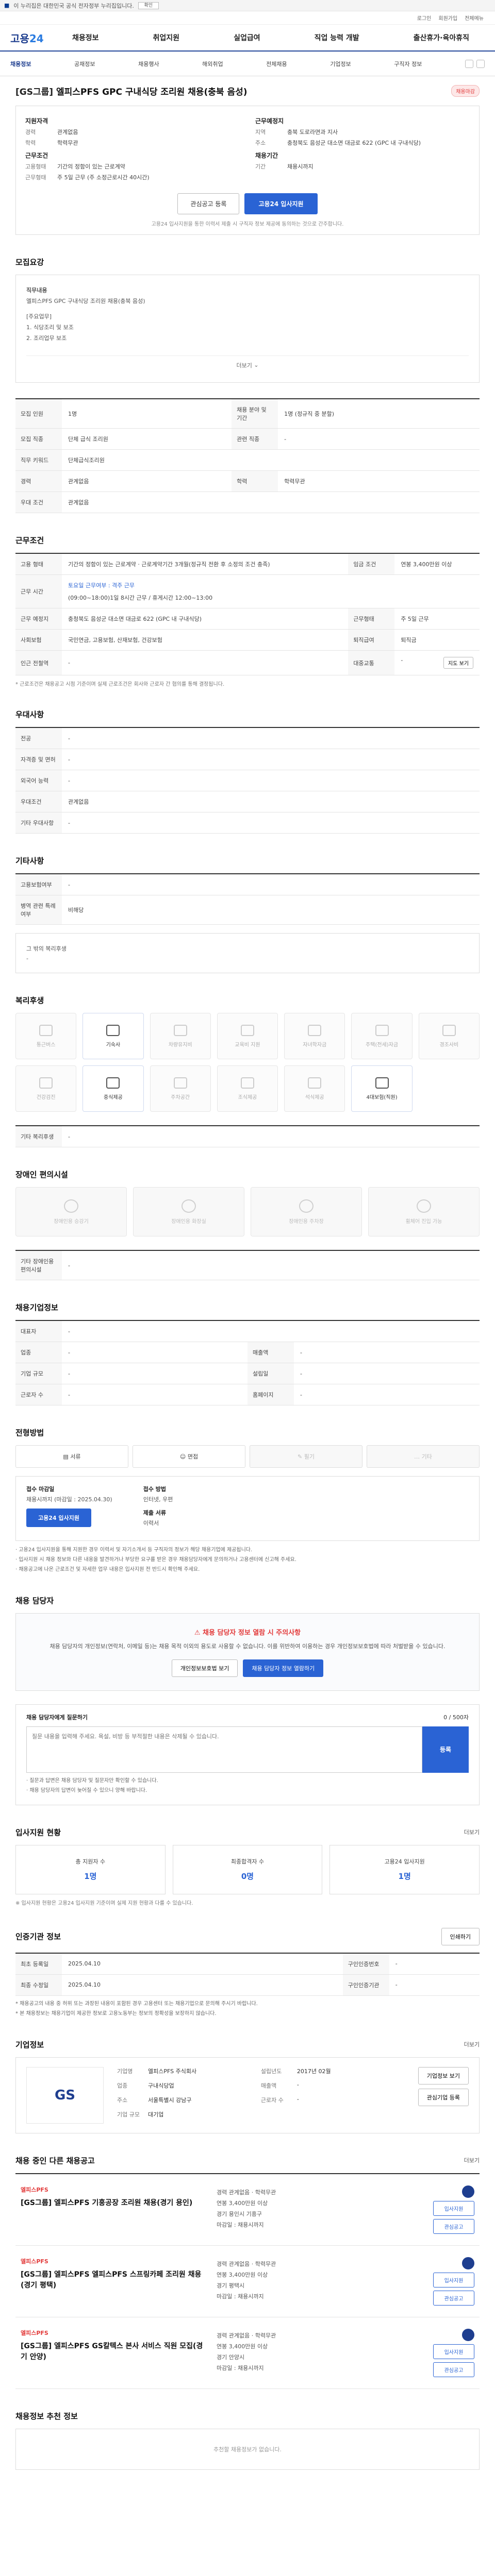 The width and height of the screenshot is (495, 2576). What do you see at coordinates (148, 64) in the screenshot?
I see `sub-nav-item: 채용행사` at bounding box center [148, 64].